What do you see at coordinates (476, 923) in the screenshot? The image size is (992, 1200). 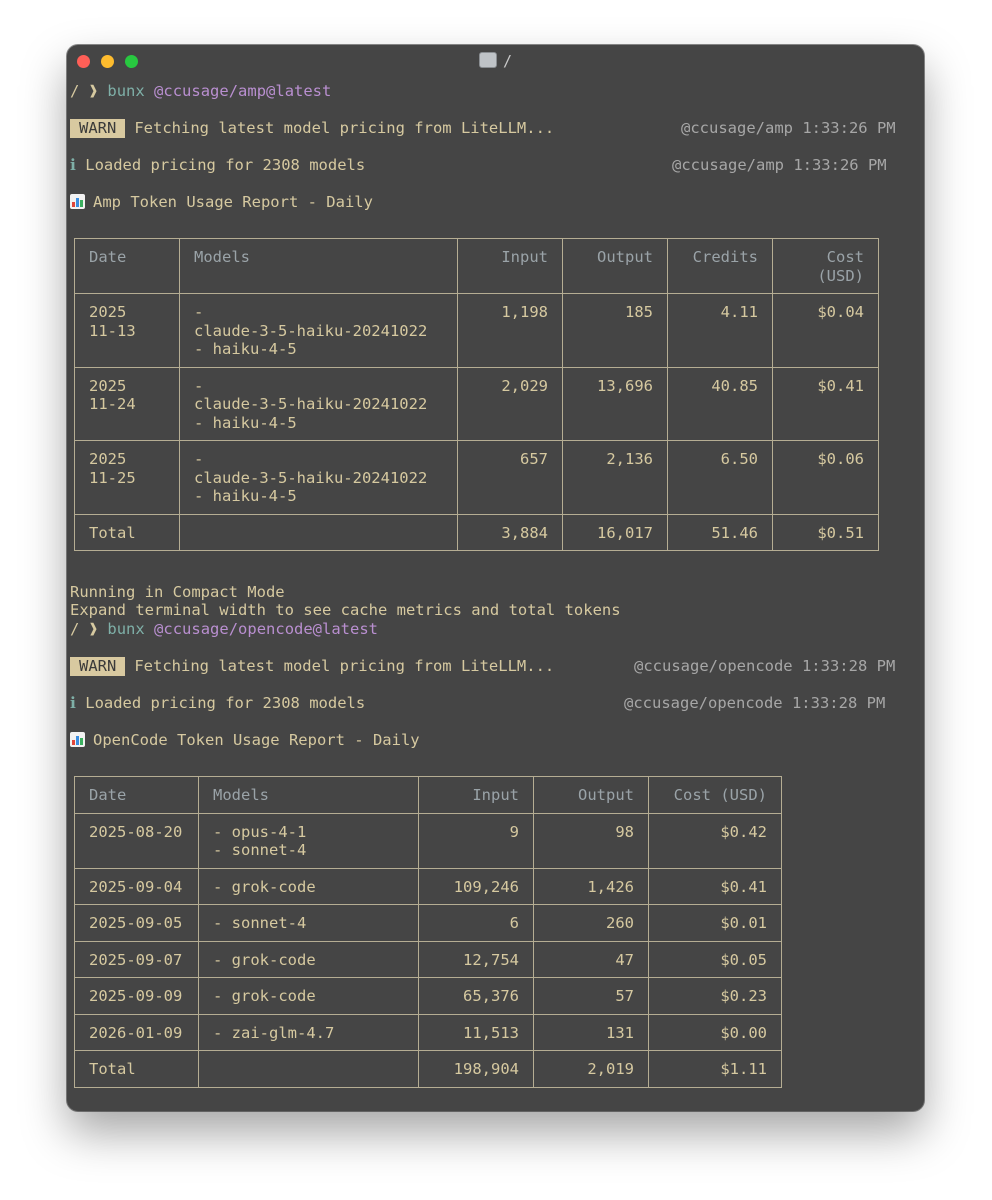 I see `input-cell: 6` at bounding box center [476, 923].